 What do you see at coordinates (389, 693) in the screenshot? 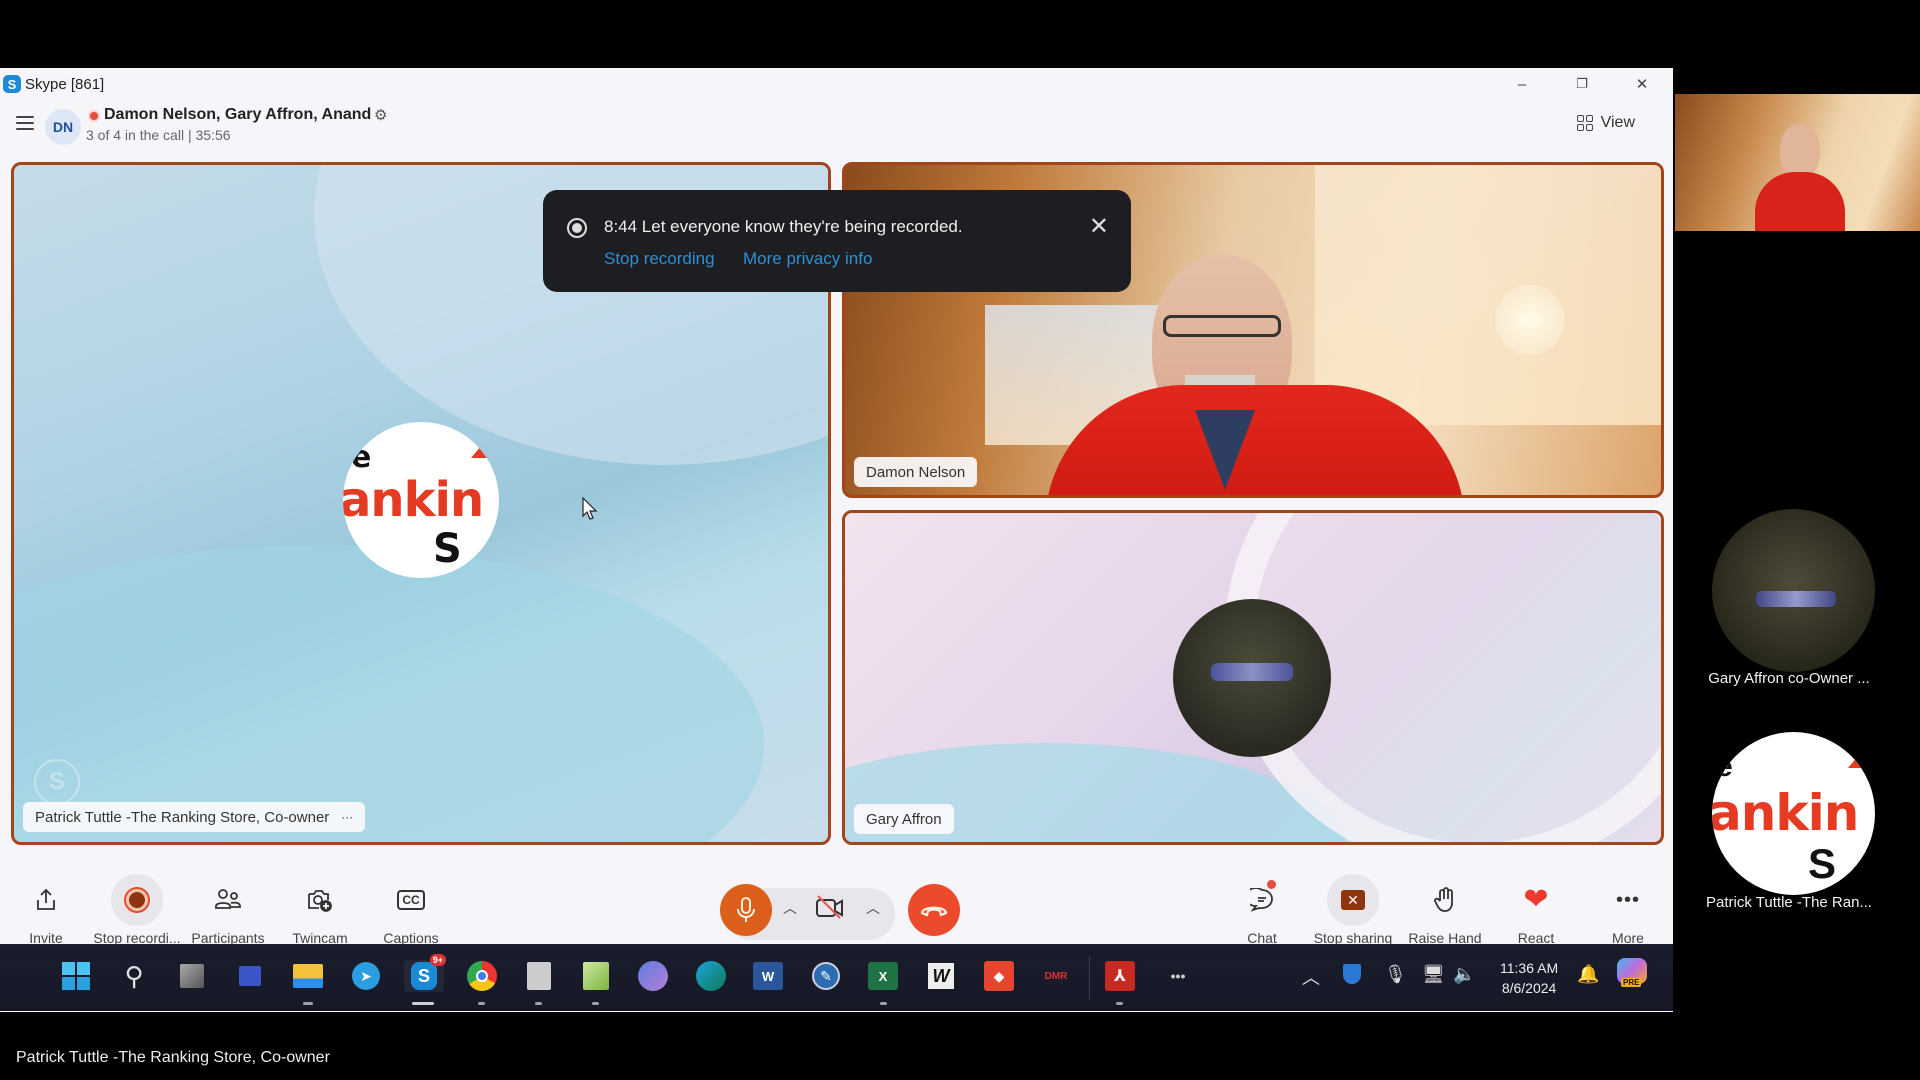
I see `background-swoosh` at bounding box center [389, 693].